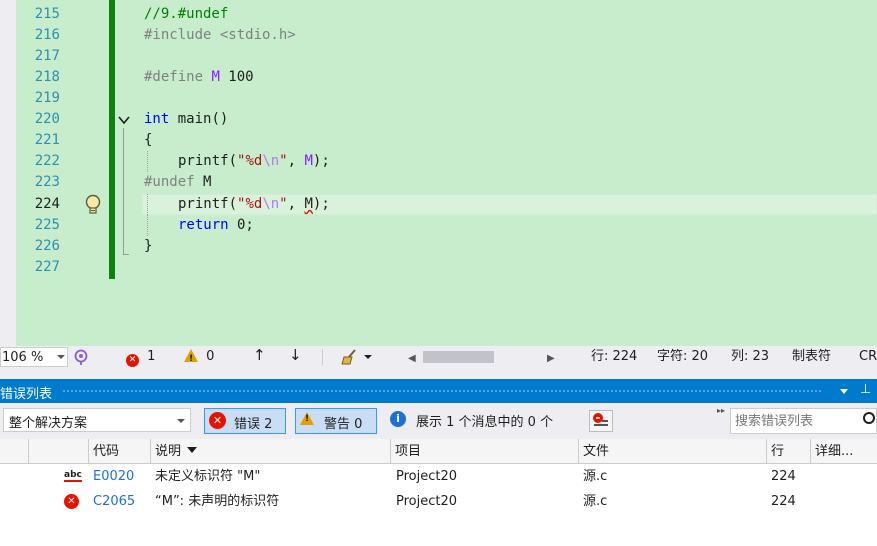 Image resolution: width=877 pixels, height=546 pixels. I want to click on error-list-empty-area, so click(438, 530).